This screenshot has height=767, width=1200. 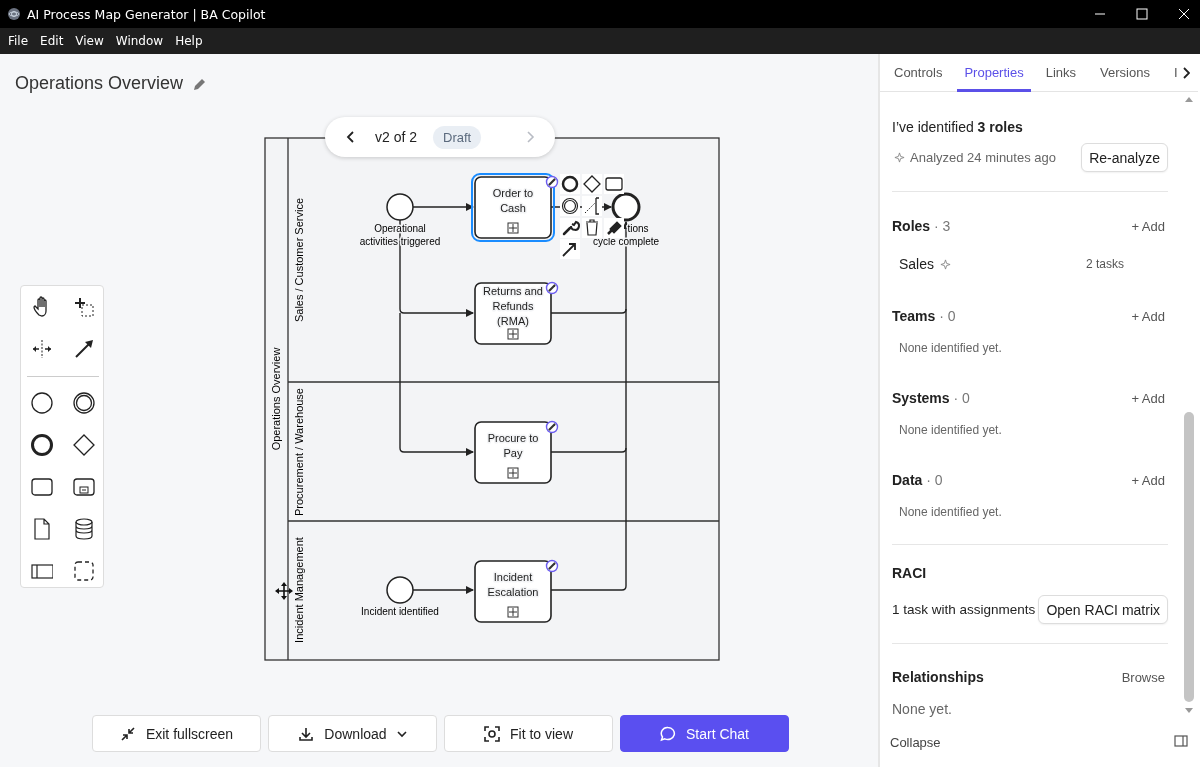 I want to click on analyzed-time: Analyzed 24 minutes ago, so click(x=983, y=157).